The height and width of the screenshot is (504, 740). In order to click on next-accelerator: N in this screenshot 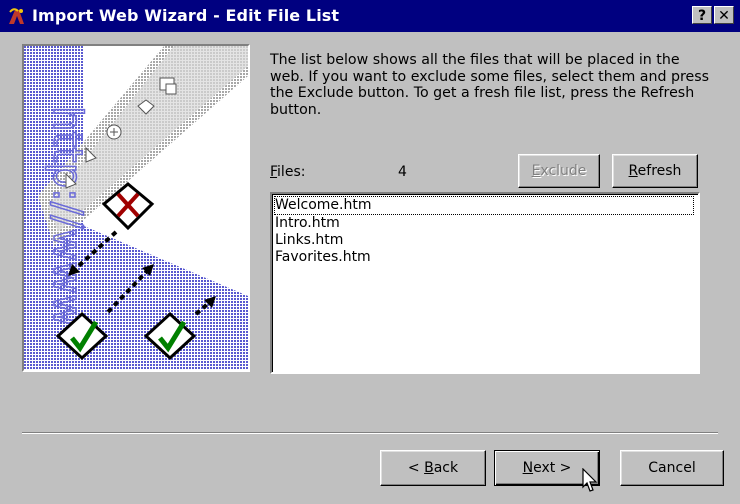, I will do `click(528, 468)`.